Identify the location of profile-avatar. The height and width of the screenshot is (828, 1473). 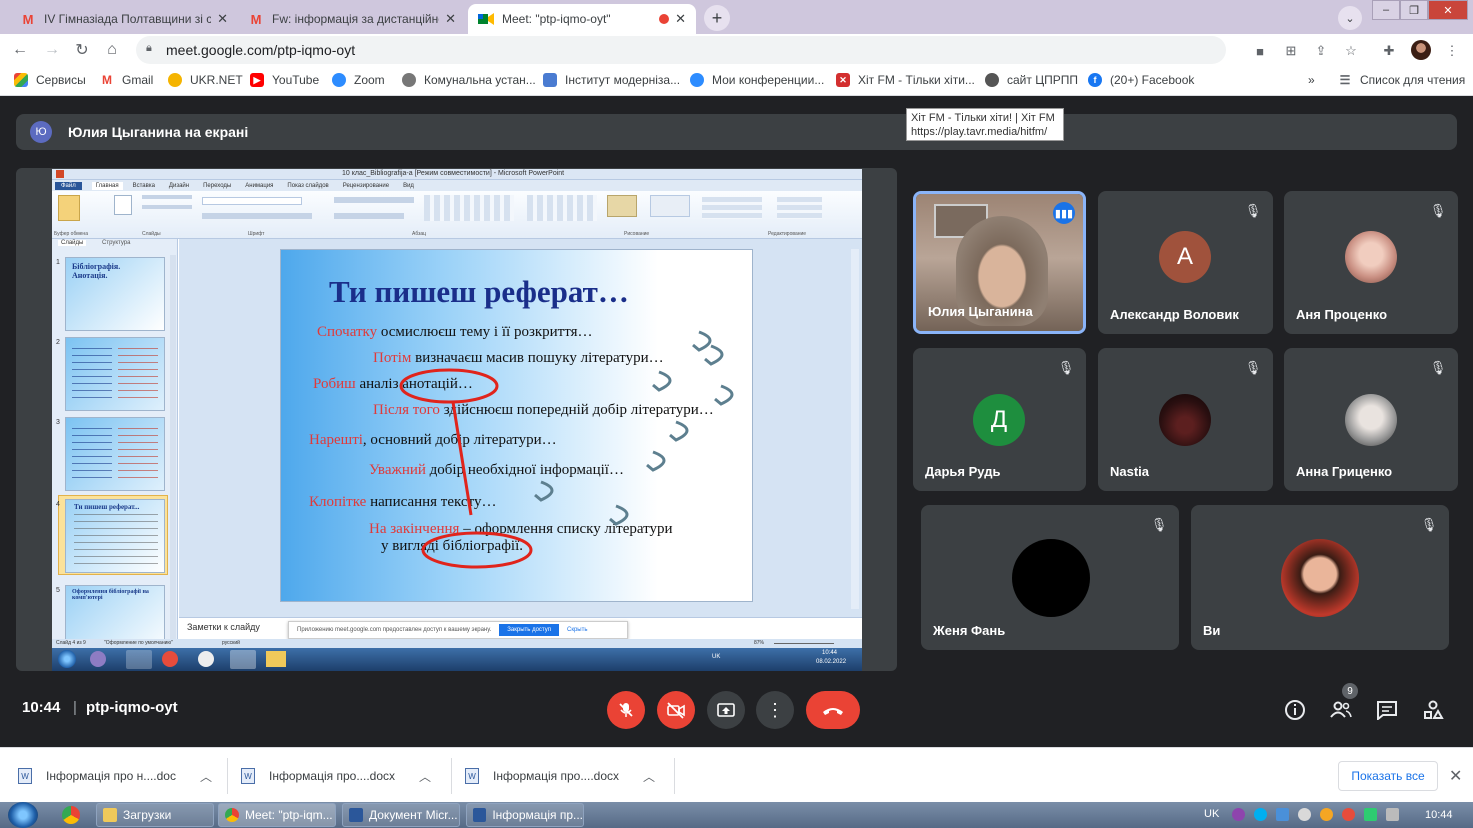
(1421, 50).